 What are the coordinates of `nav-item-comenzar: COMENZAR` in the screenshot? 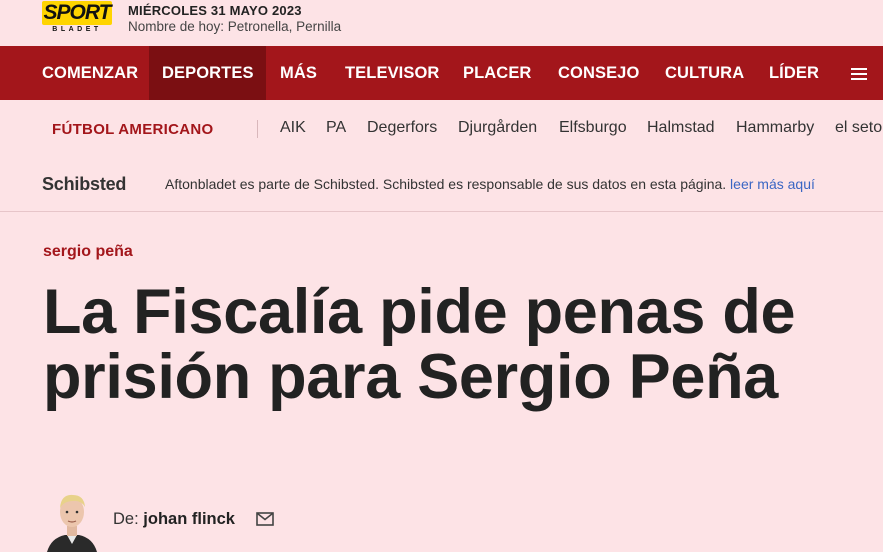 It's located at (90, 73).